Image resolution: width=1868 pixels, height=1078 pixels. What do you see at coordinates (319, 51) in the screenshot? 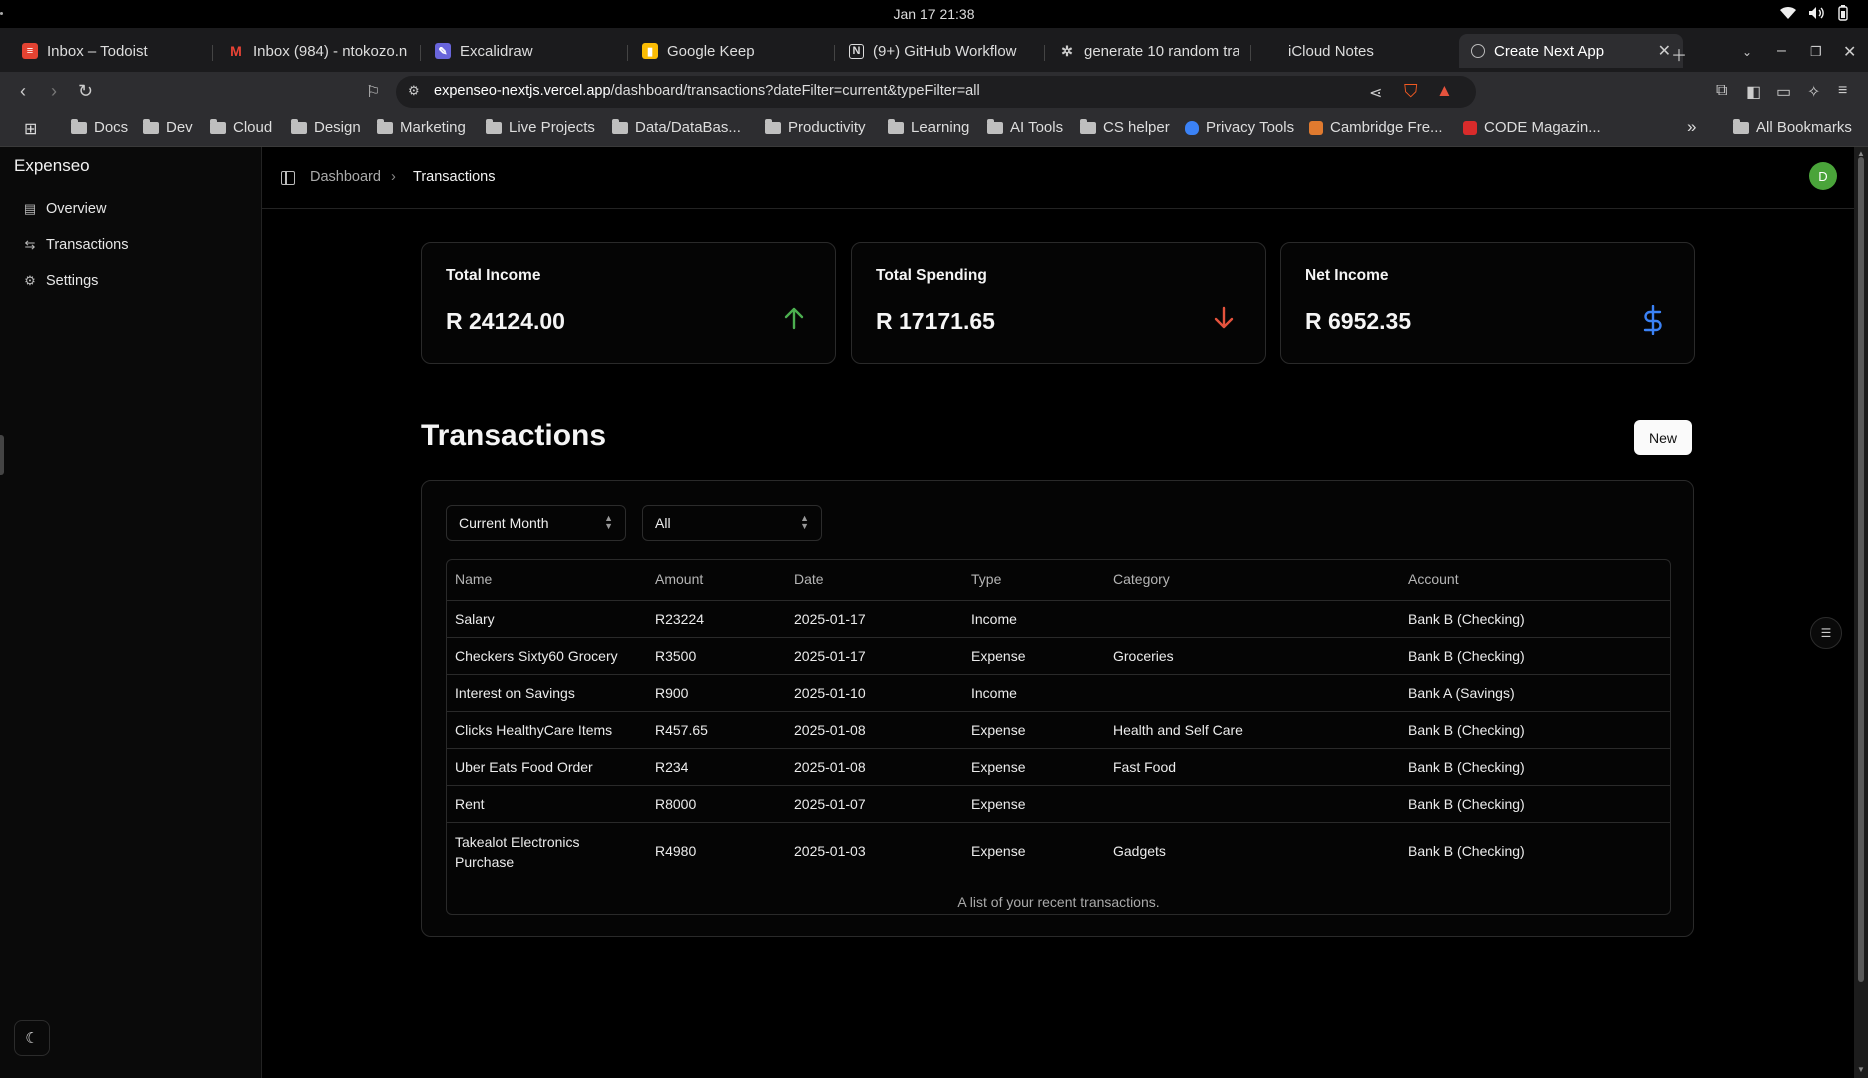
I see `tab-gmail: M Inbox (984) - ntokozo.n` at bounding box center [319, 51].